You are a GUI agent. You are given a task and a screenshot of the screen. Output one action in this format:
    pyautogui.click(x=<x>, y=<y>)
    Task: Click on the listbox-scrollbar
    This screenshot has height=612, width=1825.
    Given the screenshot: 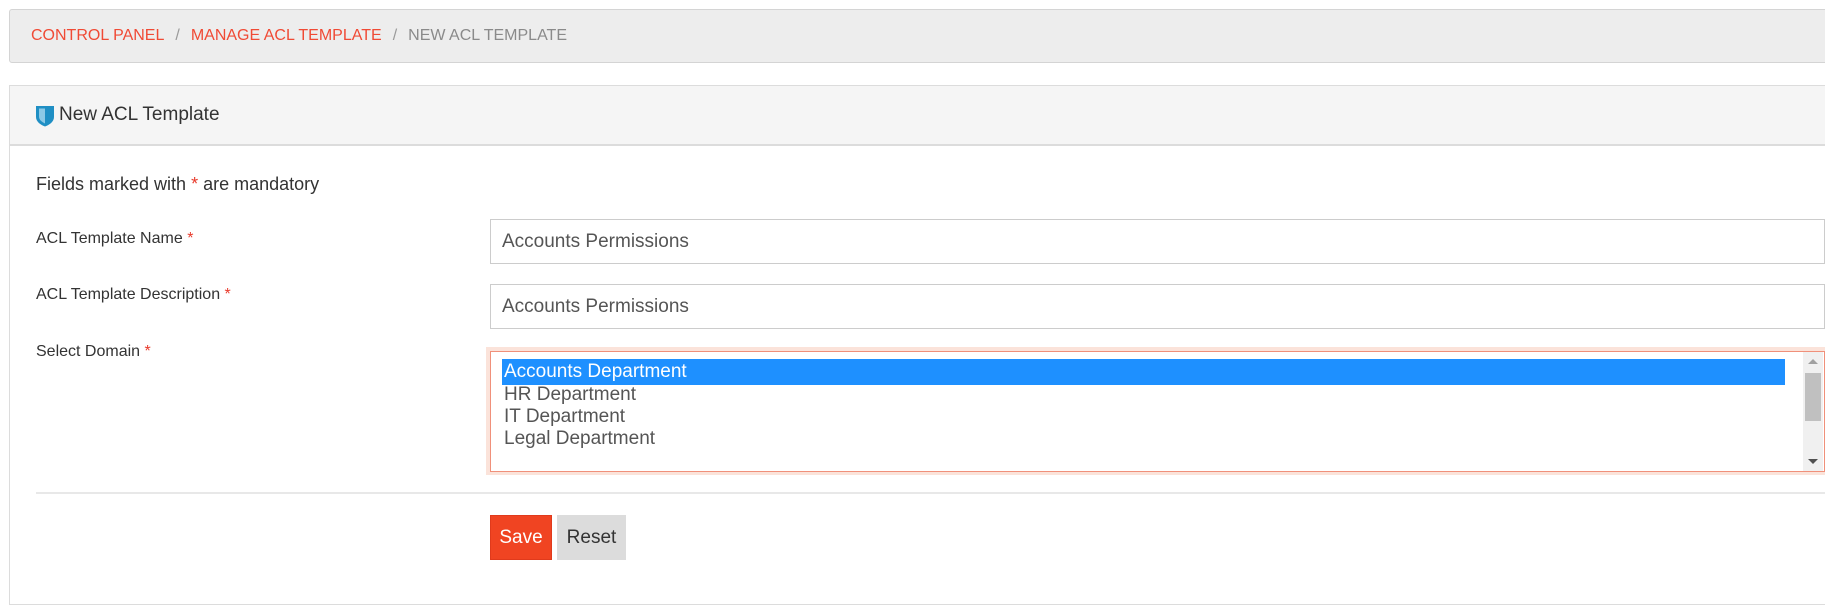 What is the action you would take?
    pyautogui.click(x=1813, y=411)
    